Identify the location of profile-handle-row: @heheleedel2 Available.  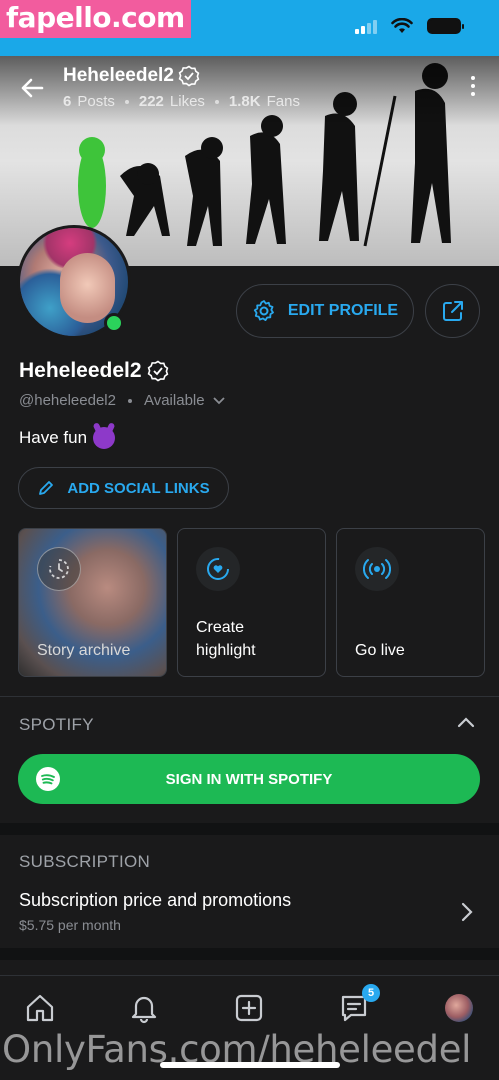
(122, 400).